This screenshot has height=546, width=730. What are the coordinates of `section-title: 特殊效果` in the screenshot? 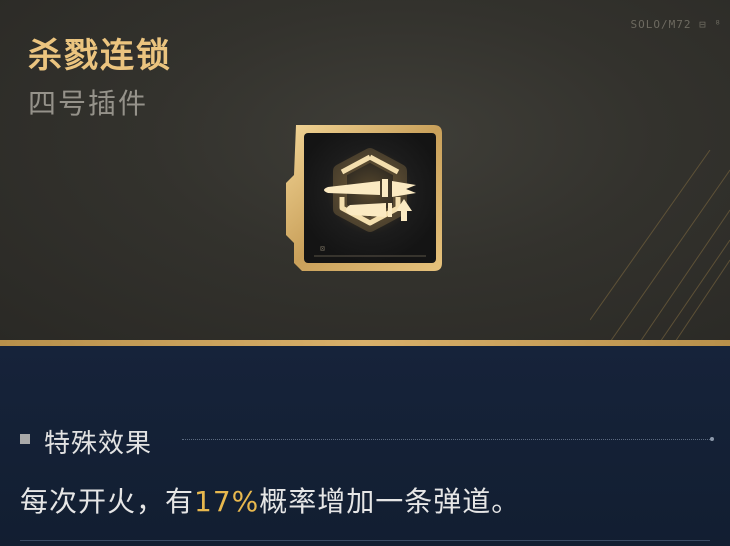 It's located at (98, 444).